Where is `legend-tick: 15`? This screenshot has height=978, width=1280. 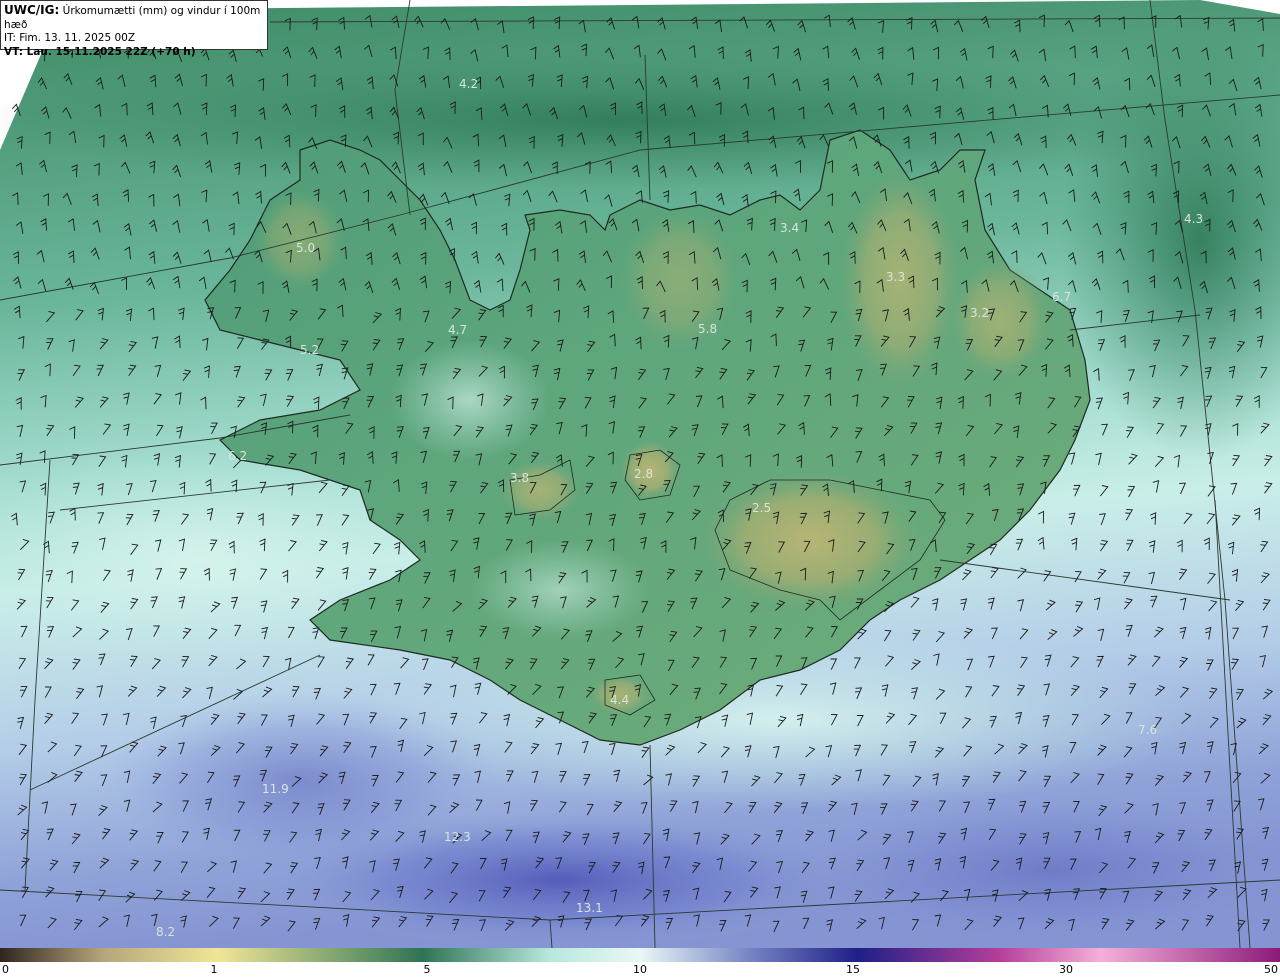 legend-tick: 15 is located at coordinates (853, 969).